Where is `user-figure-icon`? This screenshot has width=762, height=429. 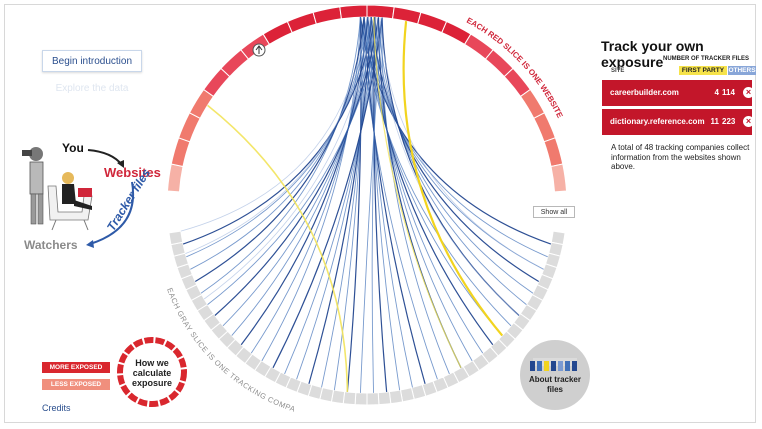 user-figure-icon is located at coordinates (70, 201).